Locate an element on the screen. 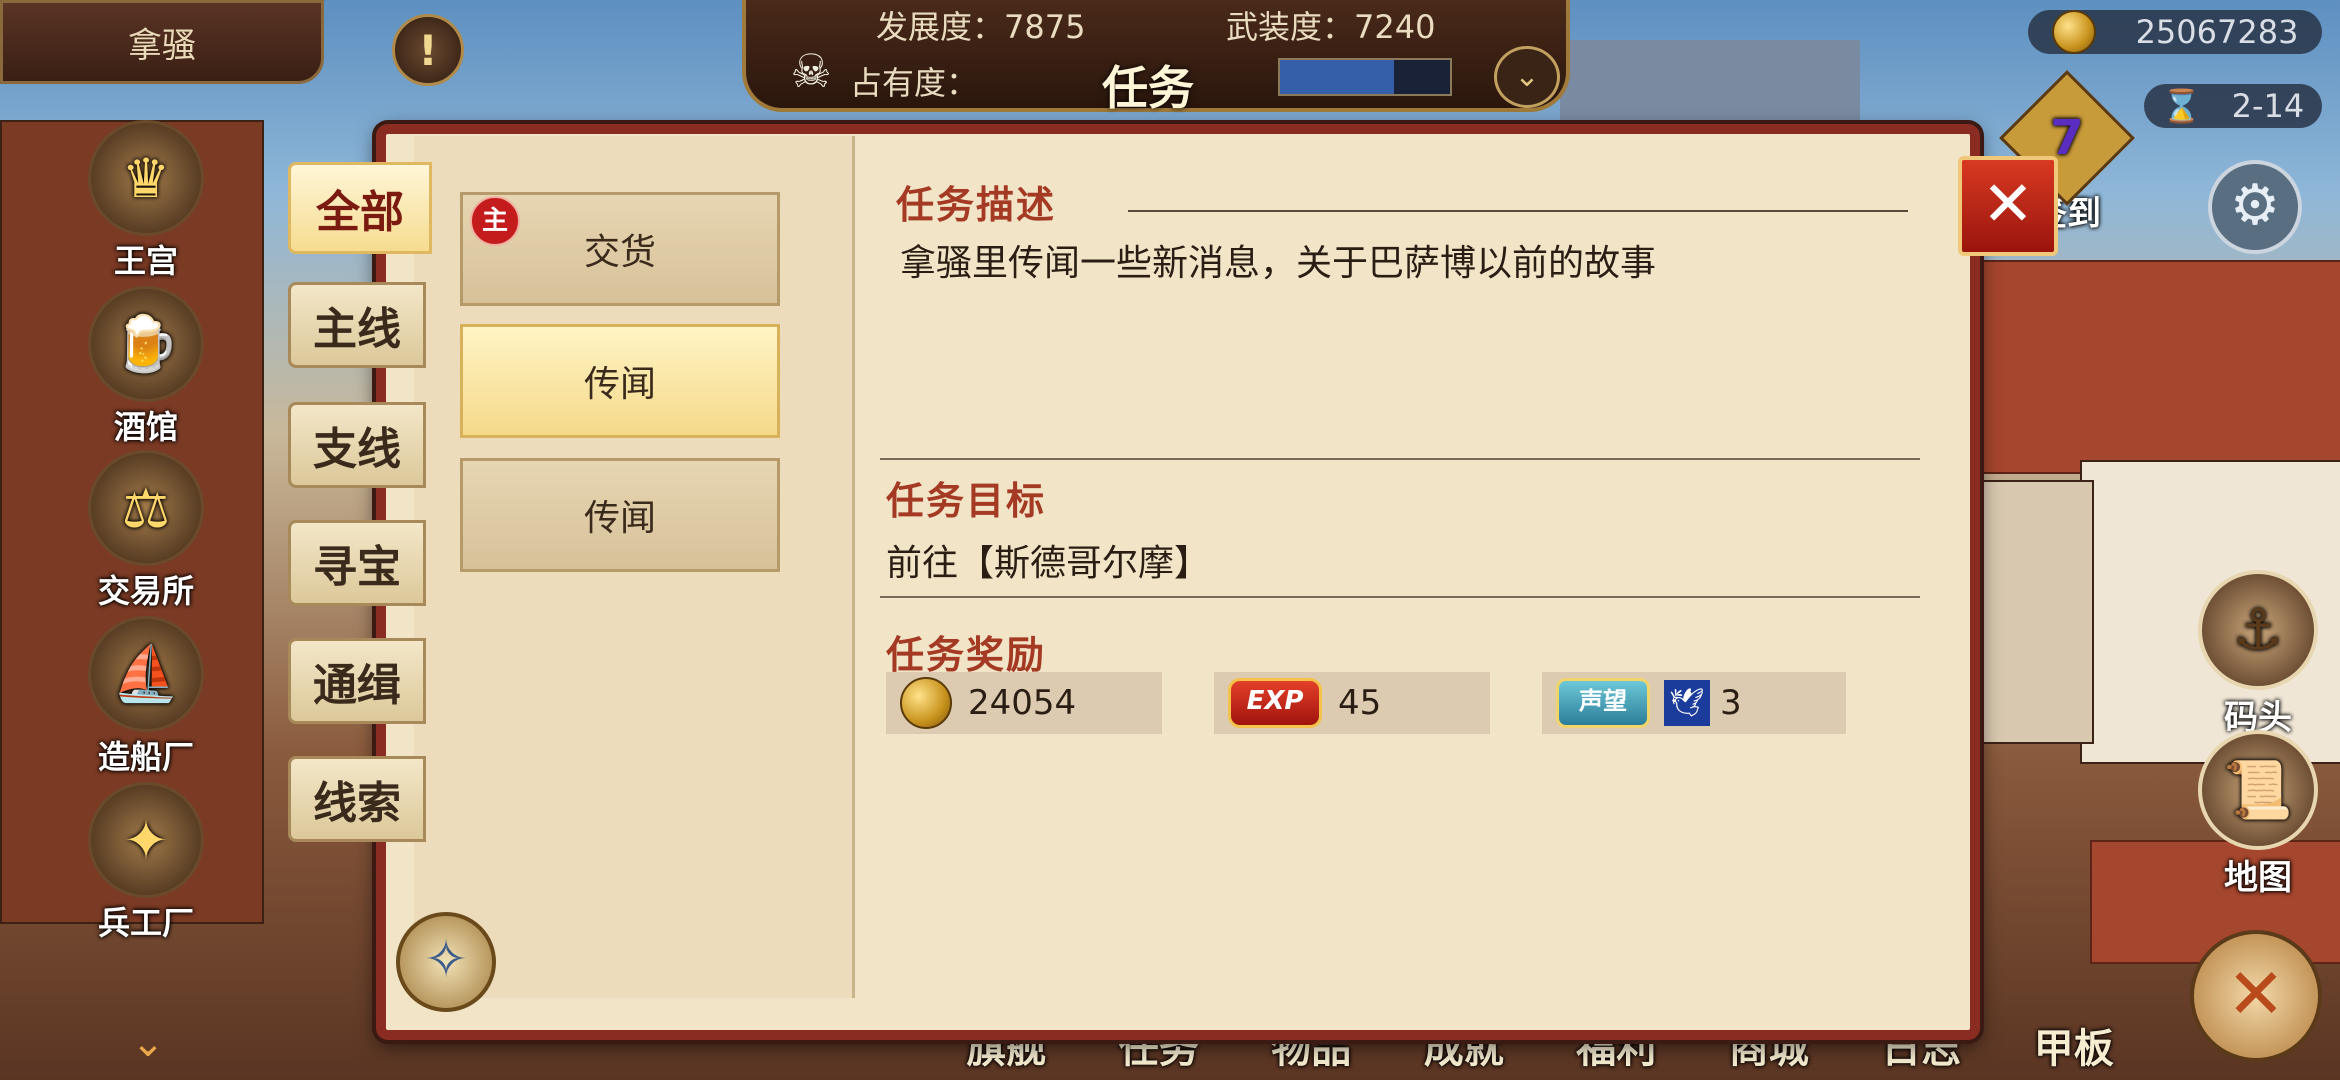 The width and height of the screenshot is (2340, 1080). sidebar-item-label: 交易所 is located at coordinates (145, 591).